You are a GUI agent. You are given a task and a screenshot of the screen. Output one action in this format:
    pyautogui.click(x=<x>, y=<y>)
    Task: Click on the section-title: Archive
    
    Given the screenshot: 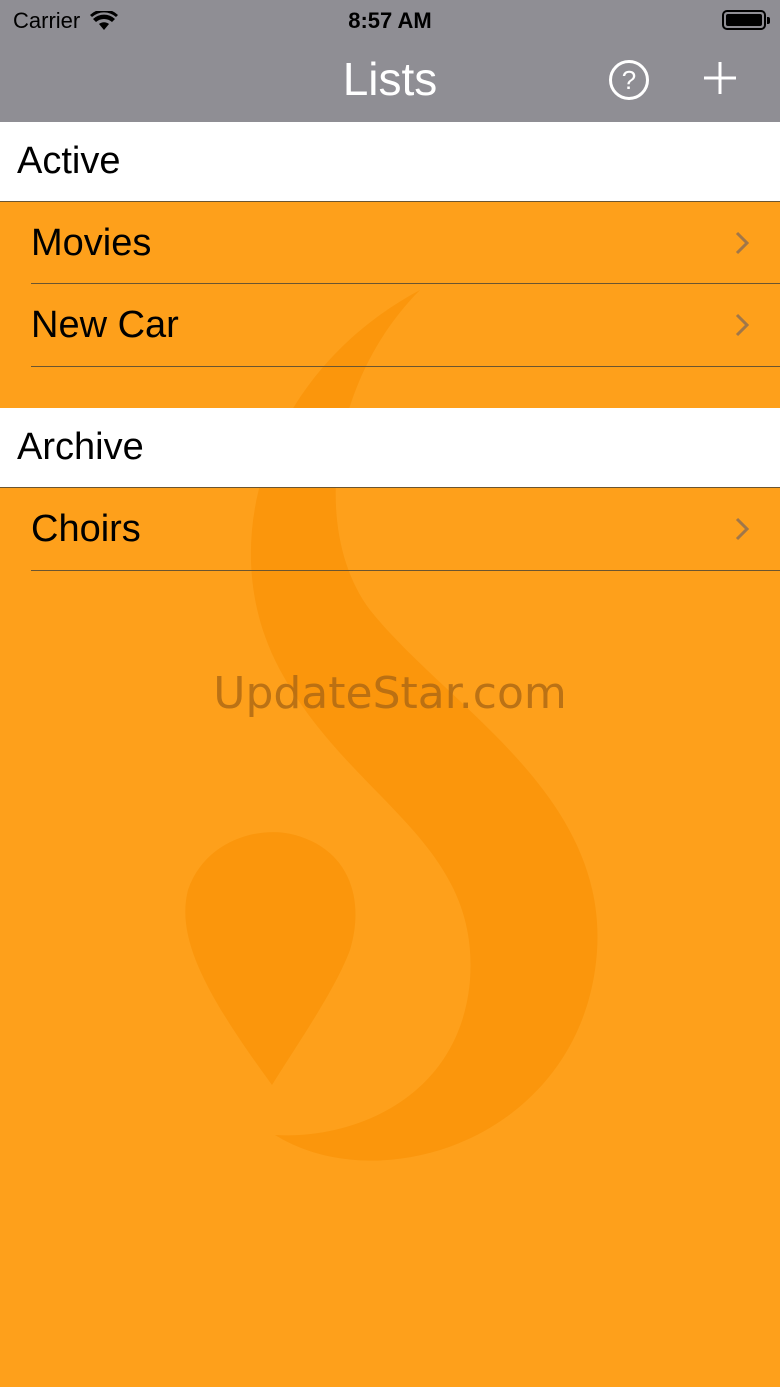 What is the action you would take?
    pyautogui.click(x=80, y=447)
    